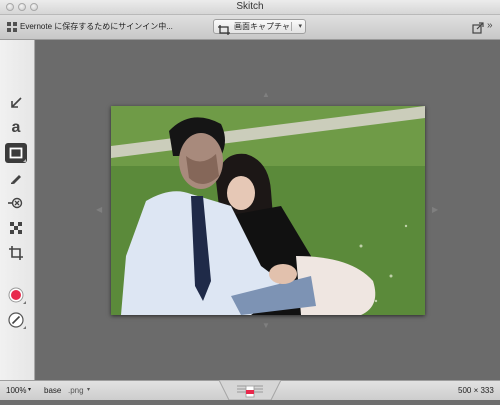 The height and width of the screenshot is (405, 500). I want to click on pixelate-icon, so click(16, 228).